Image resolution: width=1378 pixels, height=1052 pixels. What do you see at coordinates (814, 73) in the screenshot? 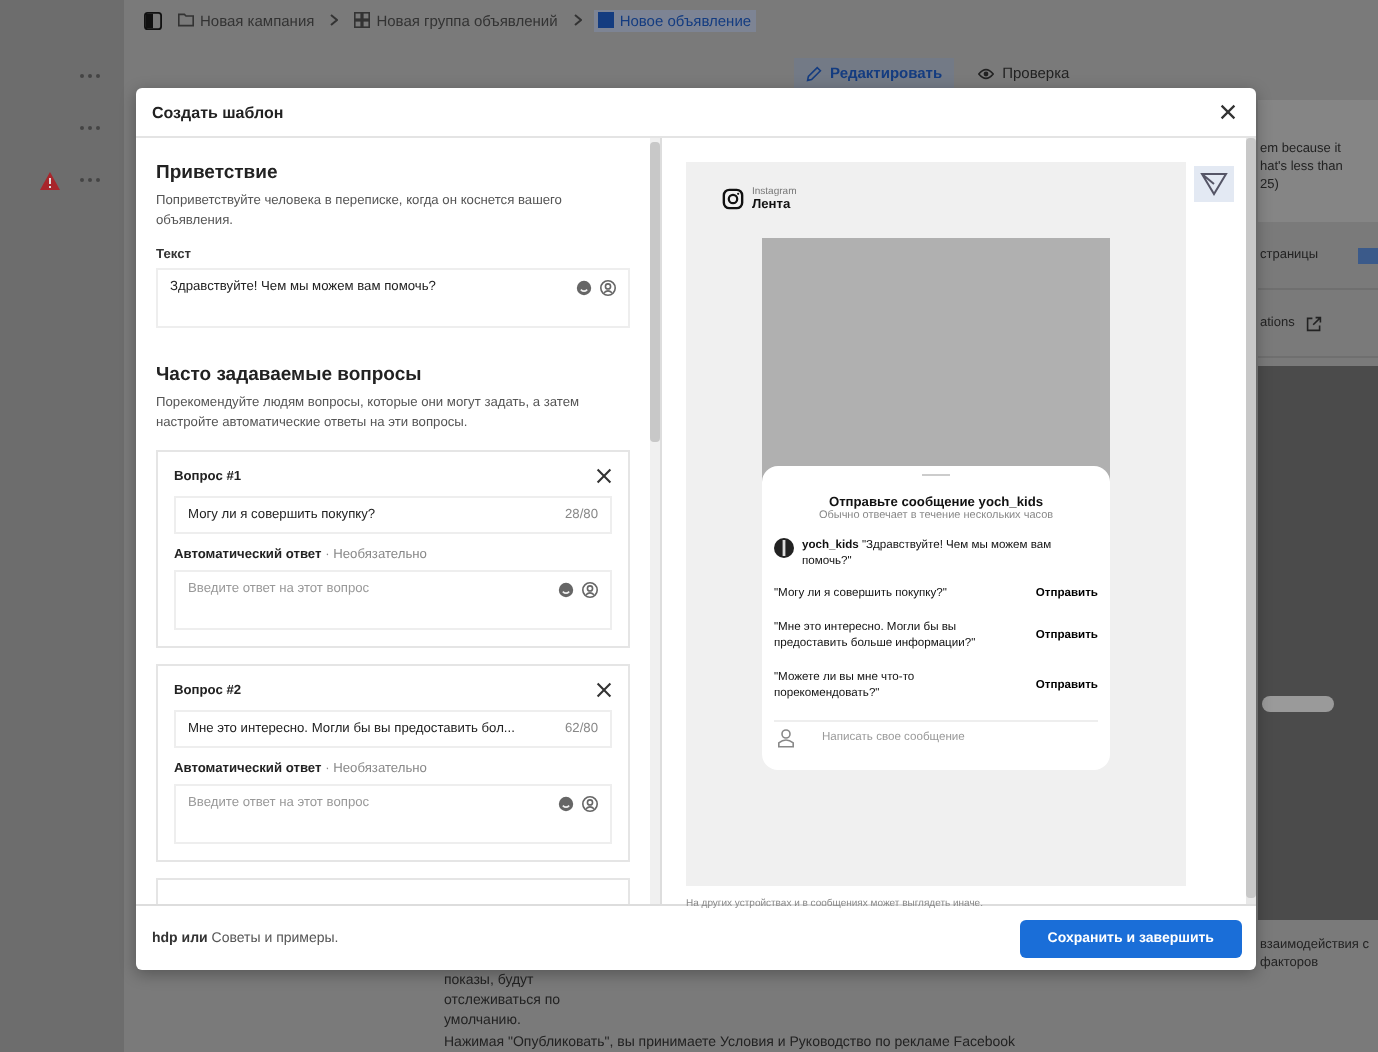
I see `pencil-icon` at bounding box center [814, 73].